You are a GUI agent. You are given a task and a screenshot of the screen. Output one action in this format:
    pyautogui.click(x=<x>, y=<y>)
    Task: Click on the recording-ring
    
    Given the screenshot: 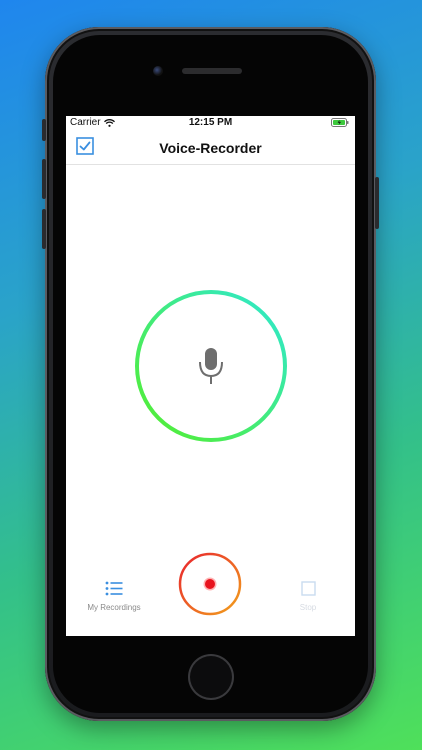 What is the action you would take?
    pyautogui.click(x=211, y=366)
    